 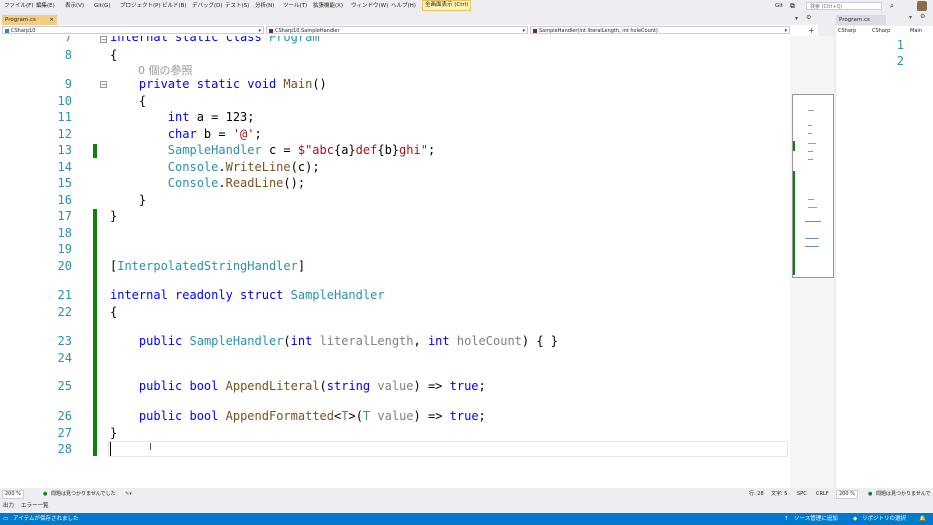 What do you see at coordinates (397, 30) in the screenshot?
I see `type-dropdown: CSharp10.SampleHandler ▾` at bounding box center [397, 30].